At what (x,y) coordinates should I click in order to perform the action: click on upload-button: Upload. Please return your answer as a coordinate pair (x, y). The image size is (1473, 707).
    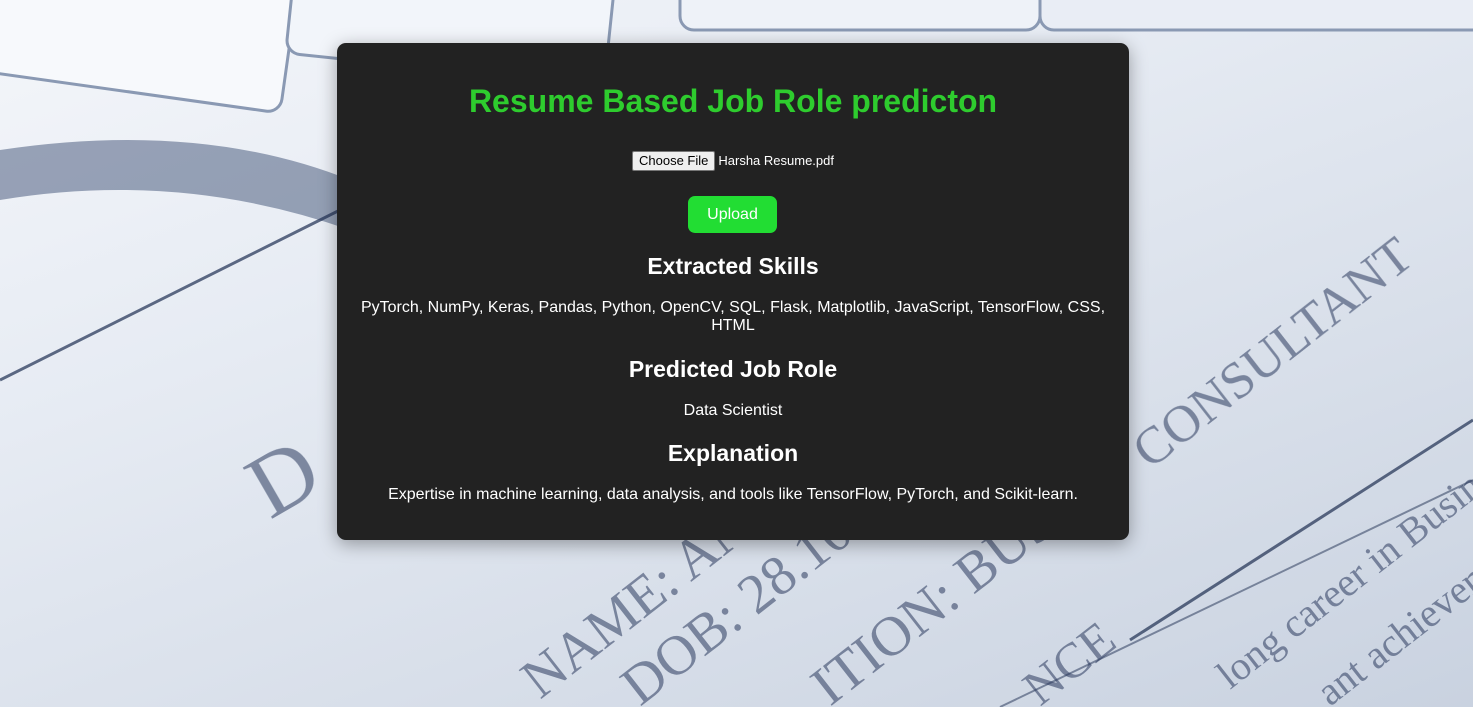
    Looking at the image, I should click on (732, 214).